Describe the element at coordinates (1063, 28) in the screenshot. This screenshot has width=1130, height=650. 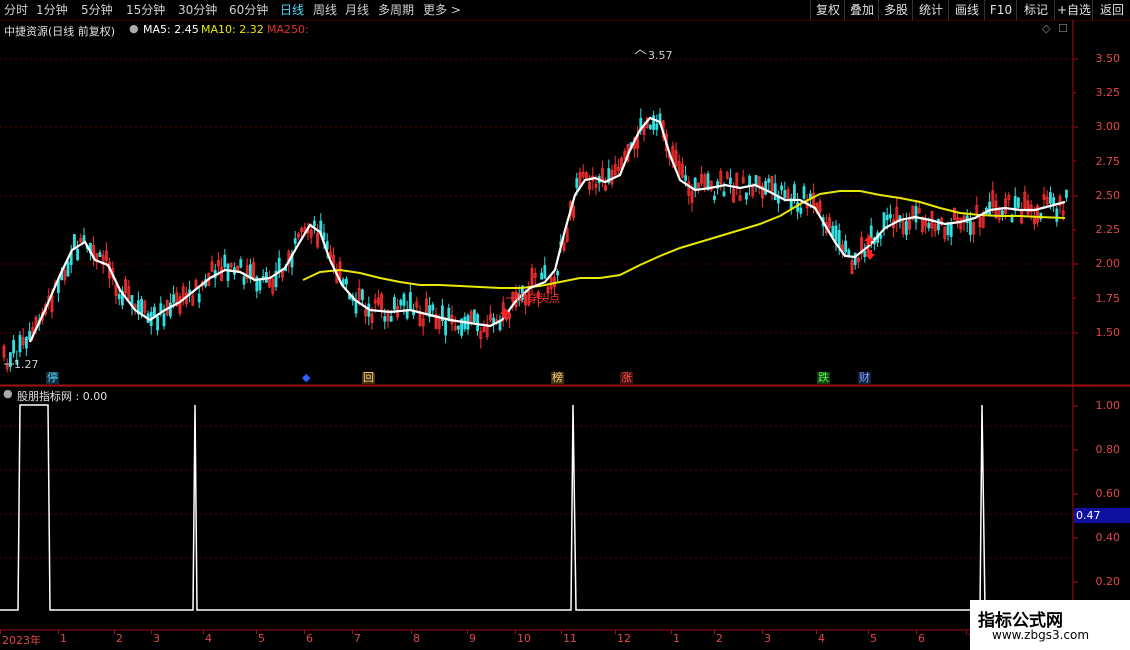
I see `window-toggle-icon: ☐` at that location.